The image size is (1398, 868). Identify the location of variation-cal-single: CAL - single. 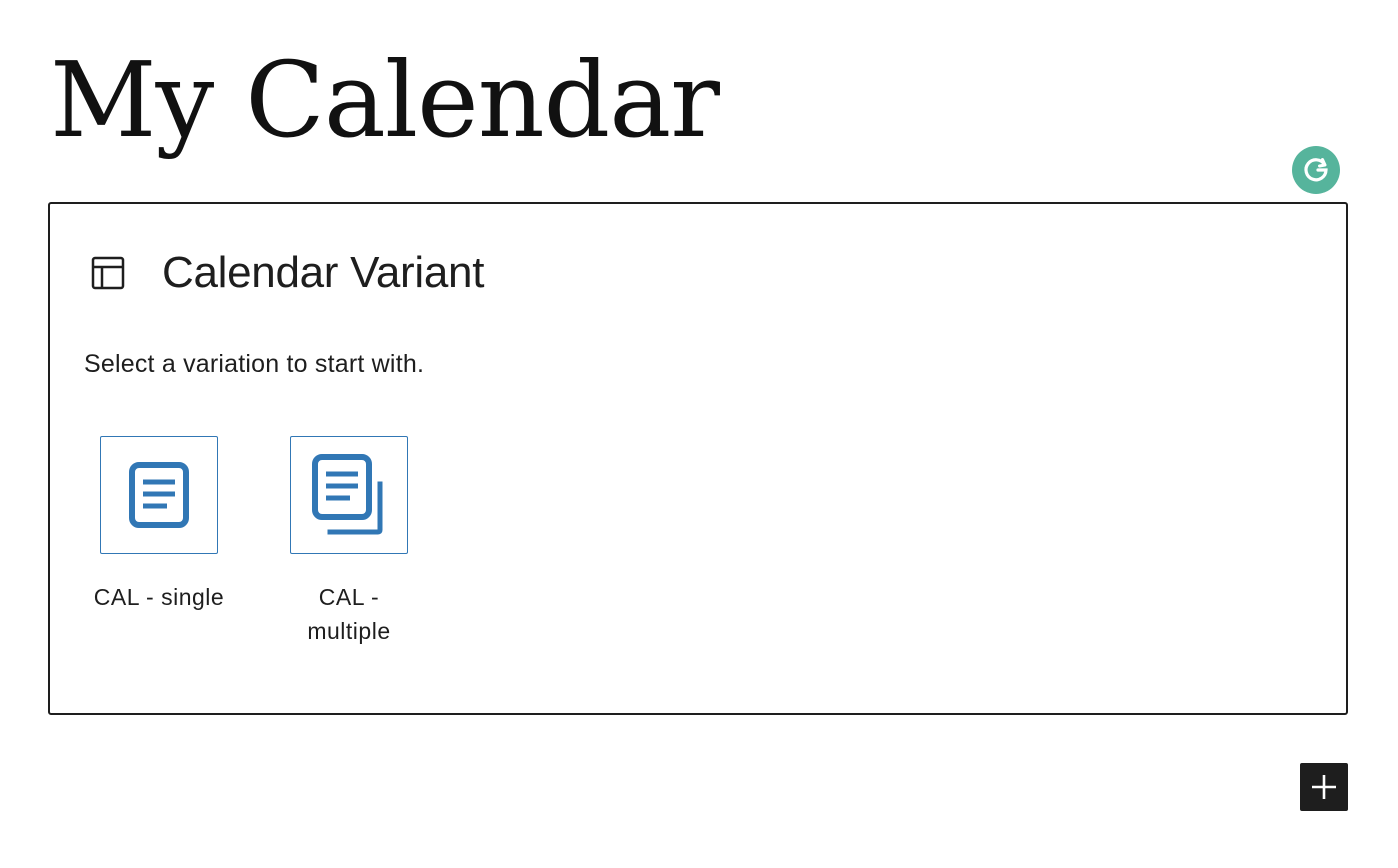
(159, 542).